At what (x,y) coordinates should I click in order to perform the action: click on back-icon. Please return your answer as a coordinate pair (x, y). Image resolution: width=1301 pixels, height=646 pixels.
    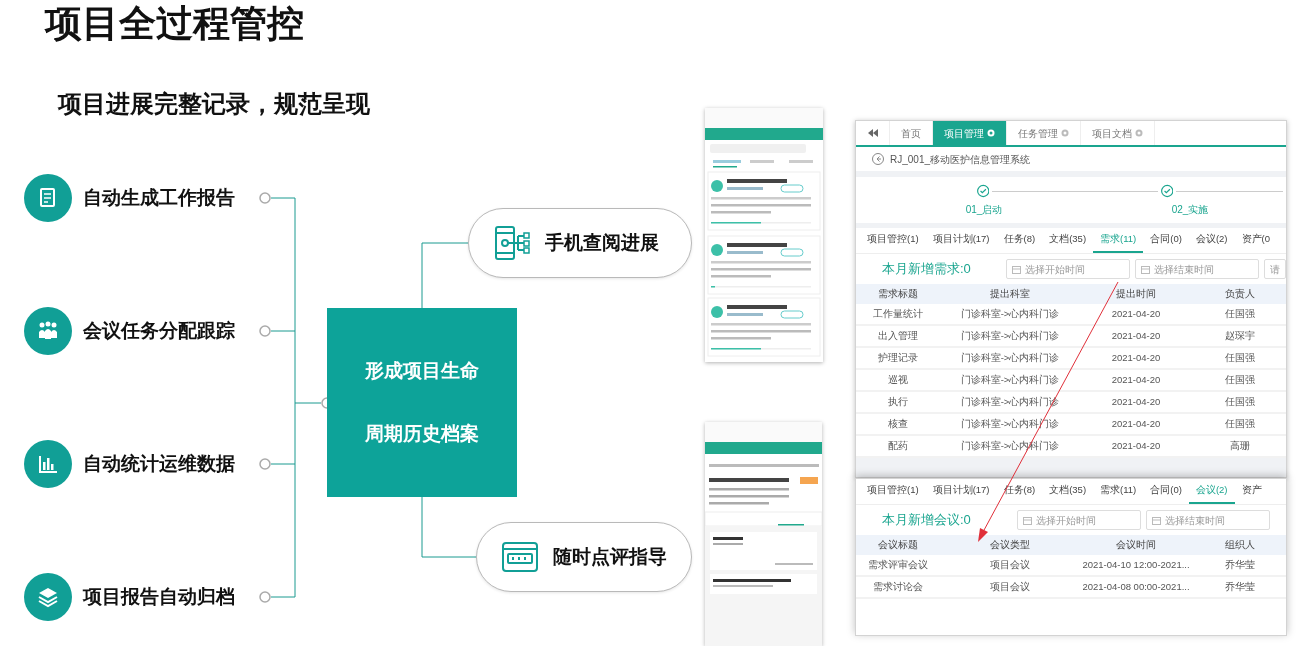
    Looking at the image, I should click on (878, 159).